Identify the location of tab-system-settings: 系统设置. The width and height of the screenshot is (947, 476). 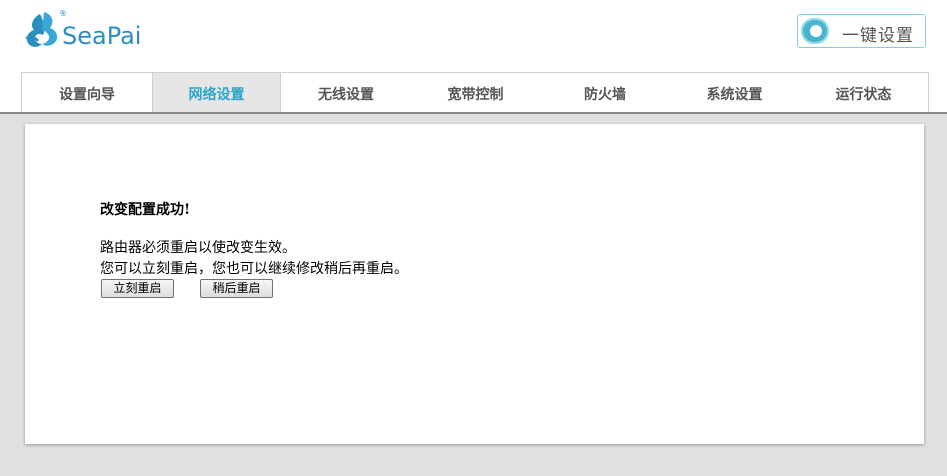
(734, 93).